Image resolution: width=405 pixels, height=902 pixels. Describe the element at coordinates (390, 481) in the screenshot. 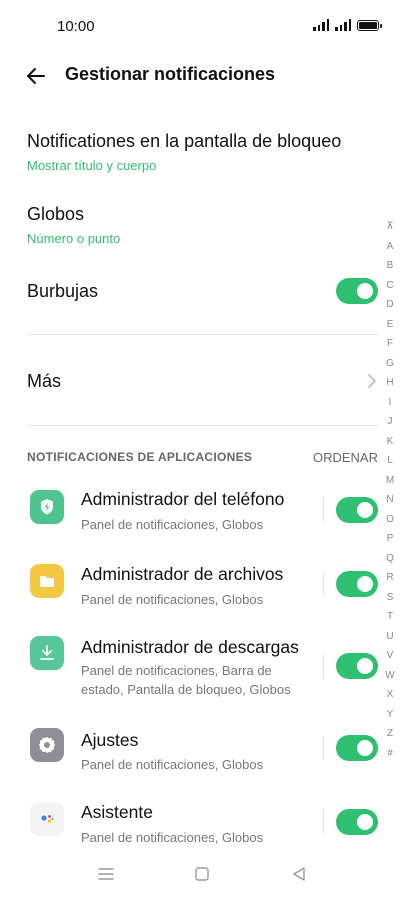

I see `alphabet-index-letter: M` at that location.